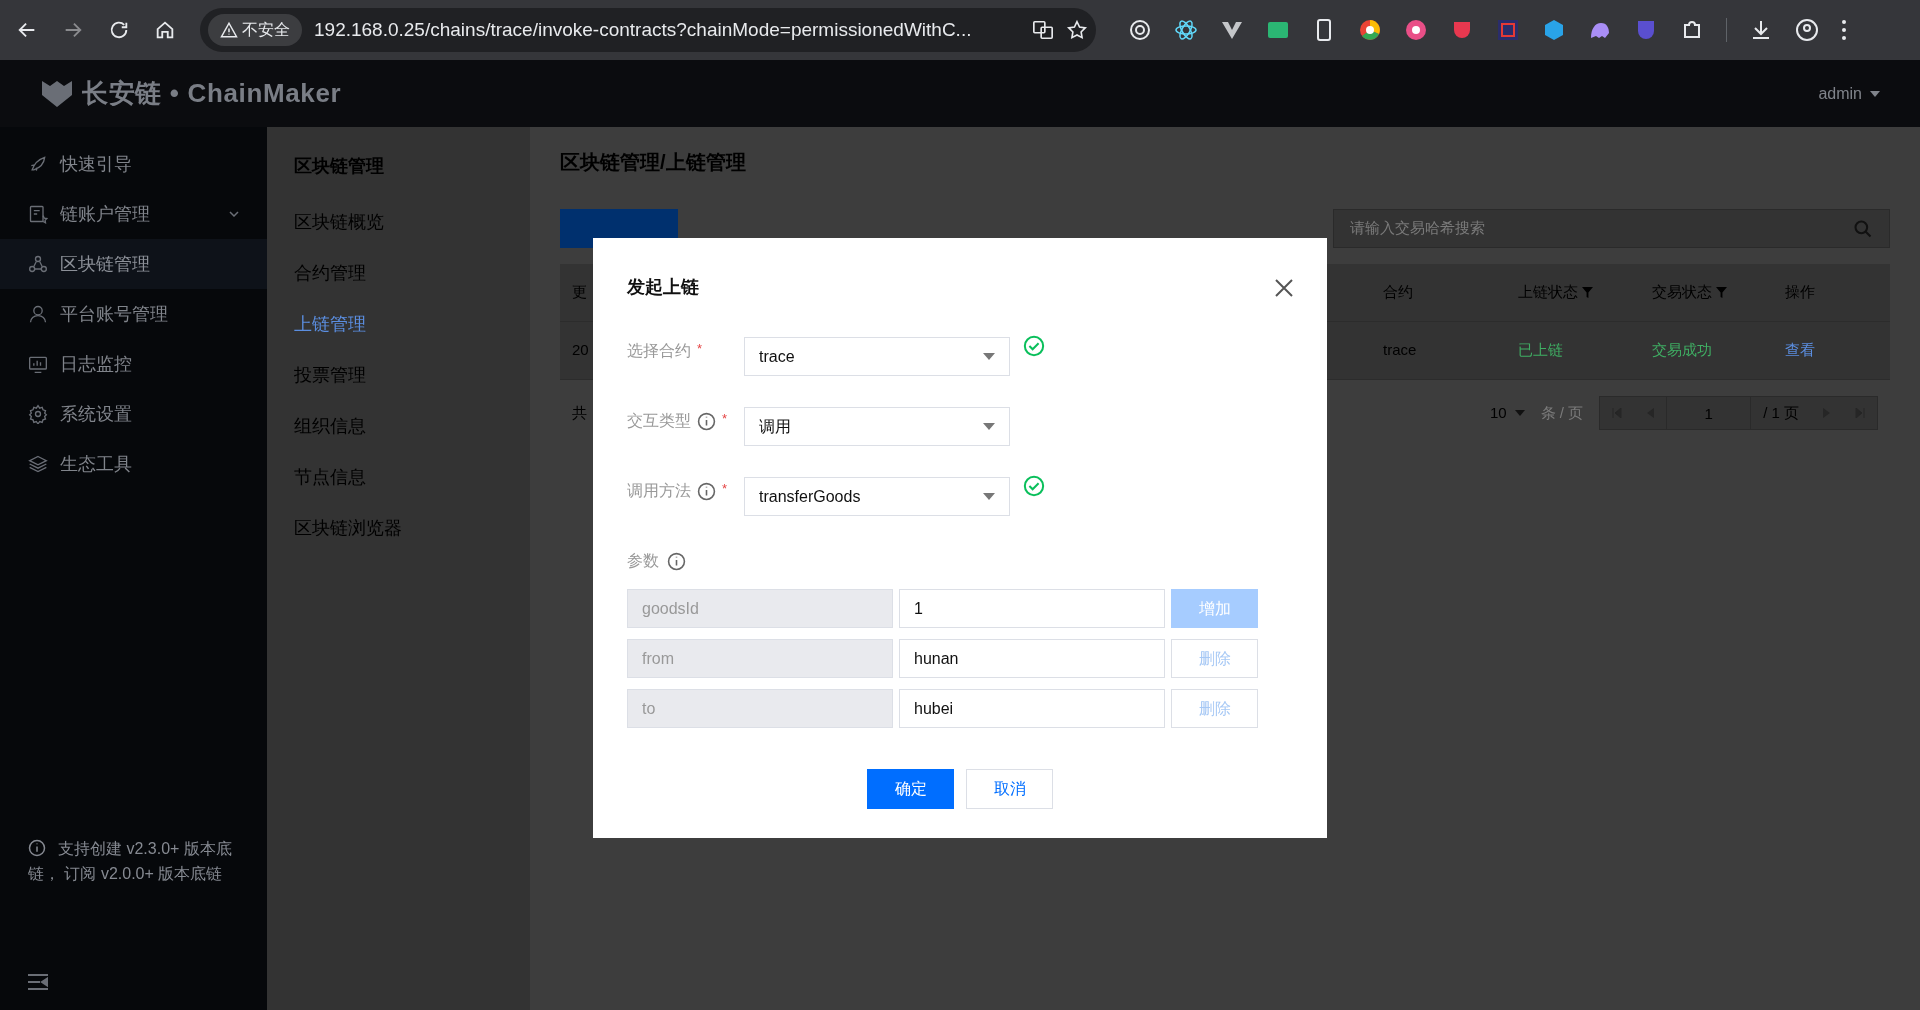 This screenshot has width=1920, height=1010. I want to click on security-chip: 不安全, so click(255, 30).